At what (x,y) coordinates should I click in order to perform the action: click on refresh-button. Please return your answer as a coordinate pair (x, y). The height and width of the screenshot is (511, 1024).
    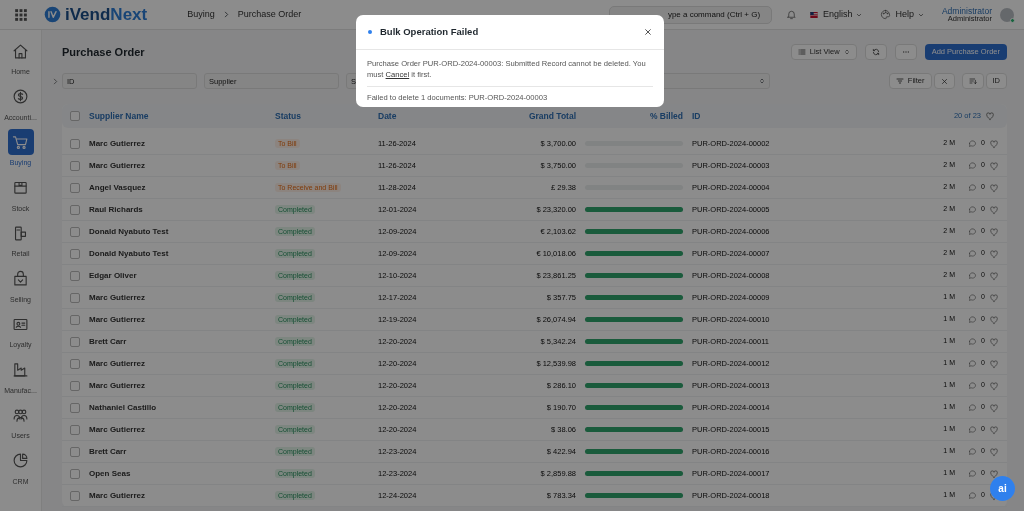
    Looking at the image, I should click on (875, 52).